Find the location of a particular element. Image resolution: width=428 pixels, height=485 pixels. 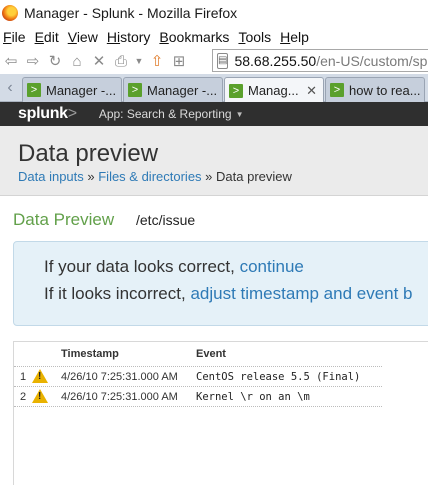

source-file-path: /etc/issue is located at coordinates (166, 220).